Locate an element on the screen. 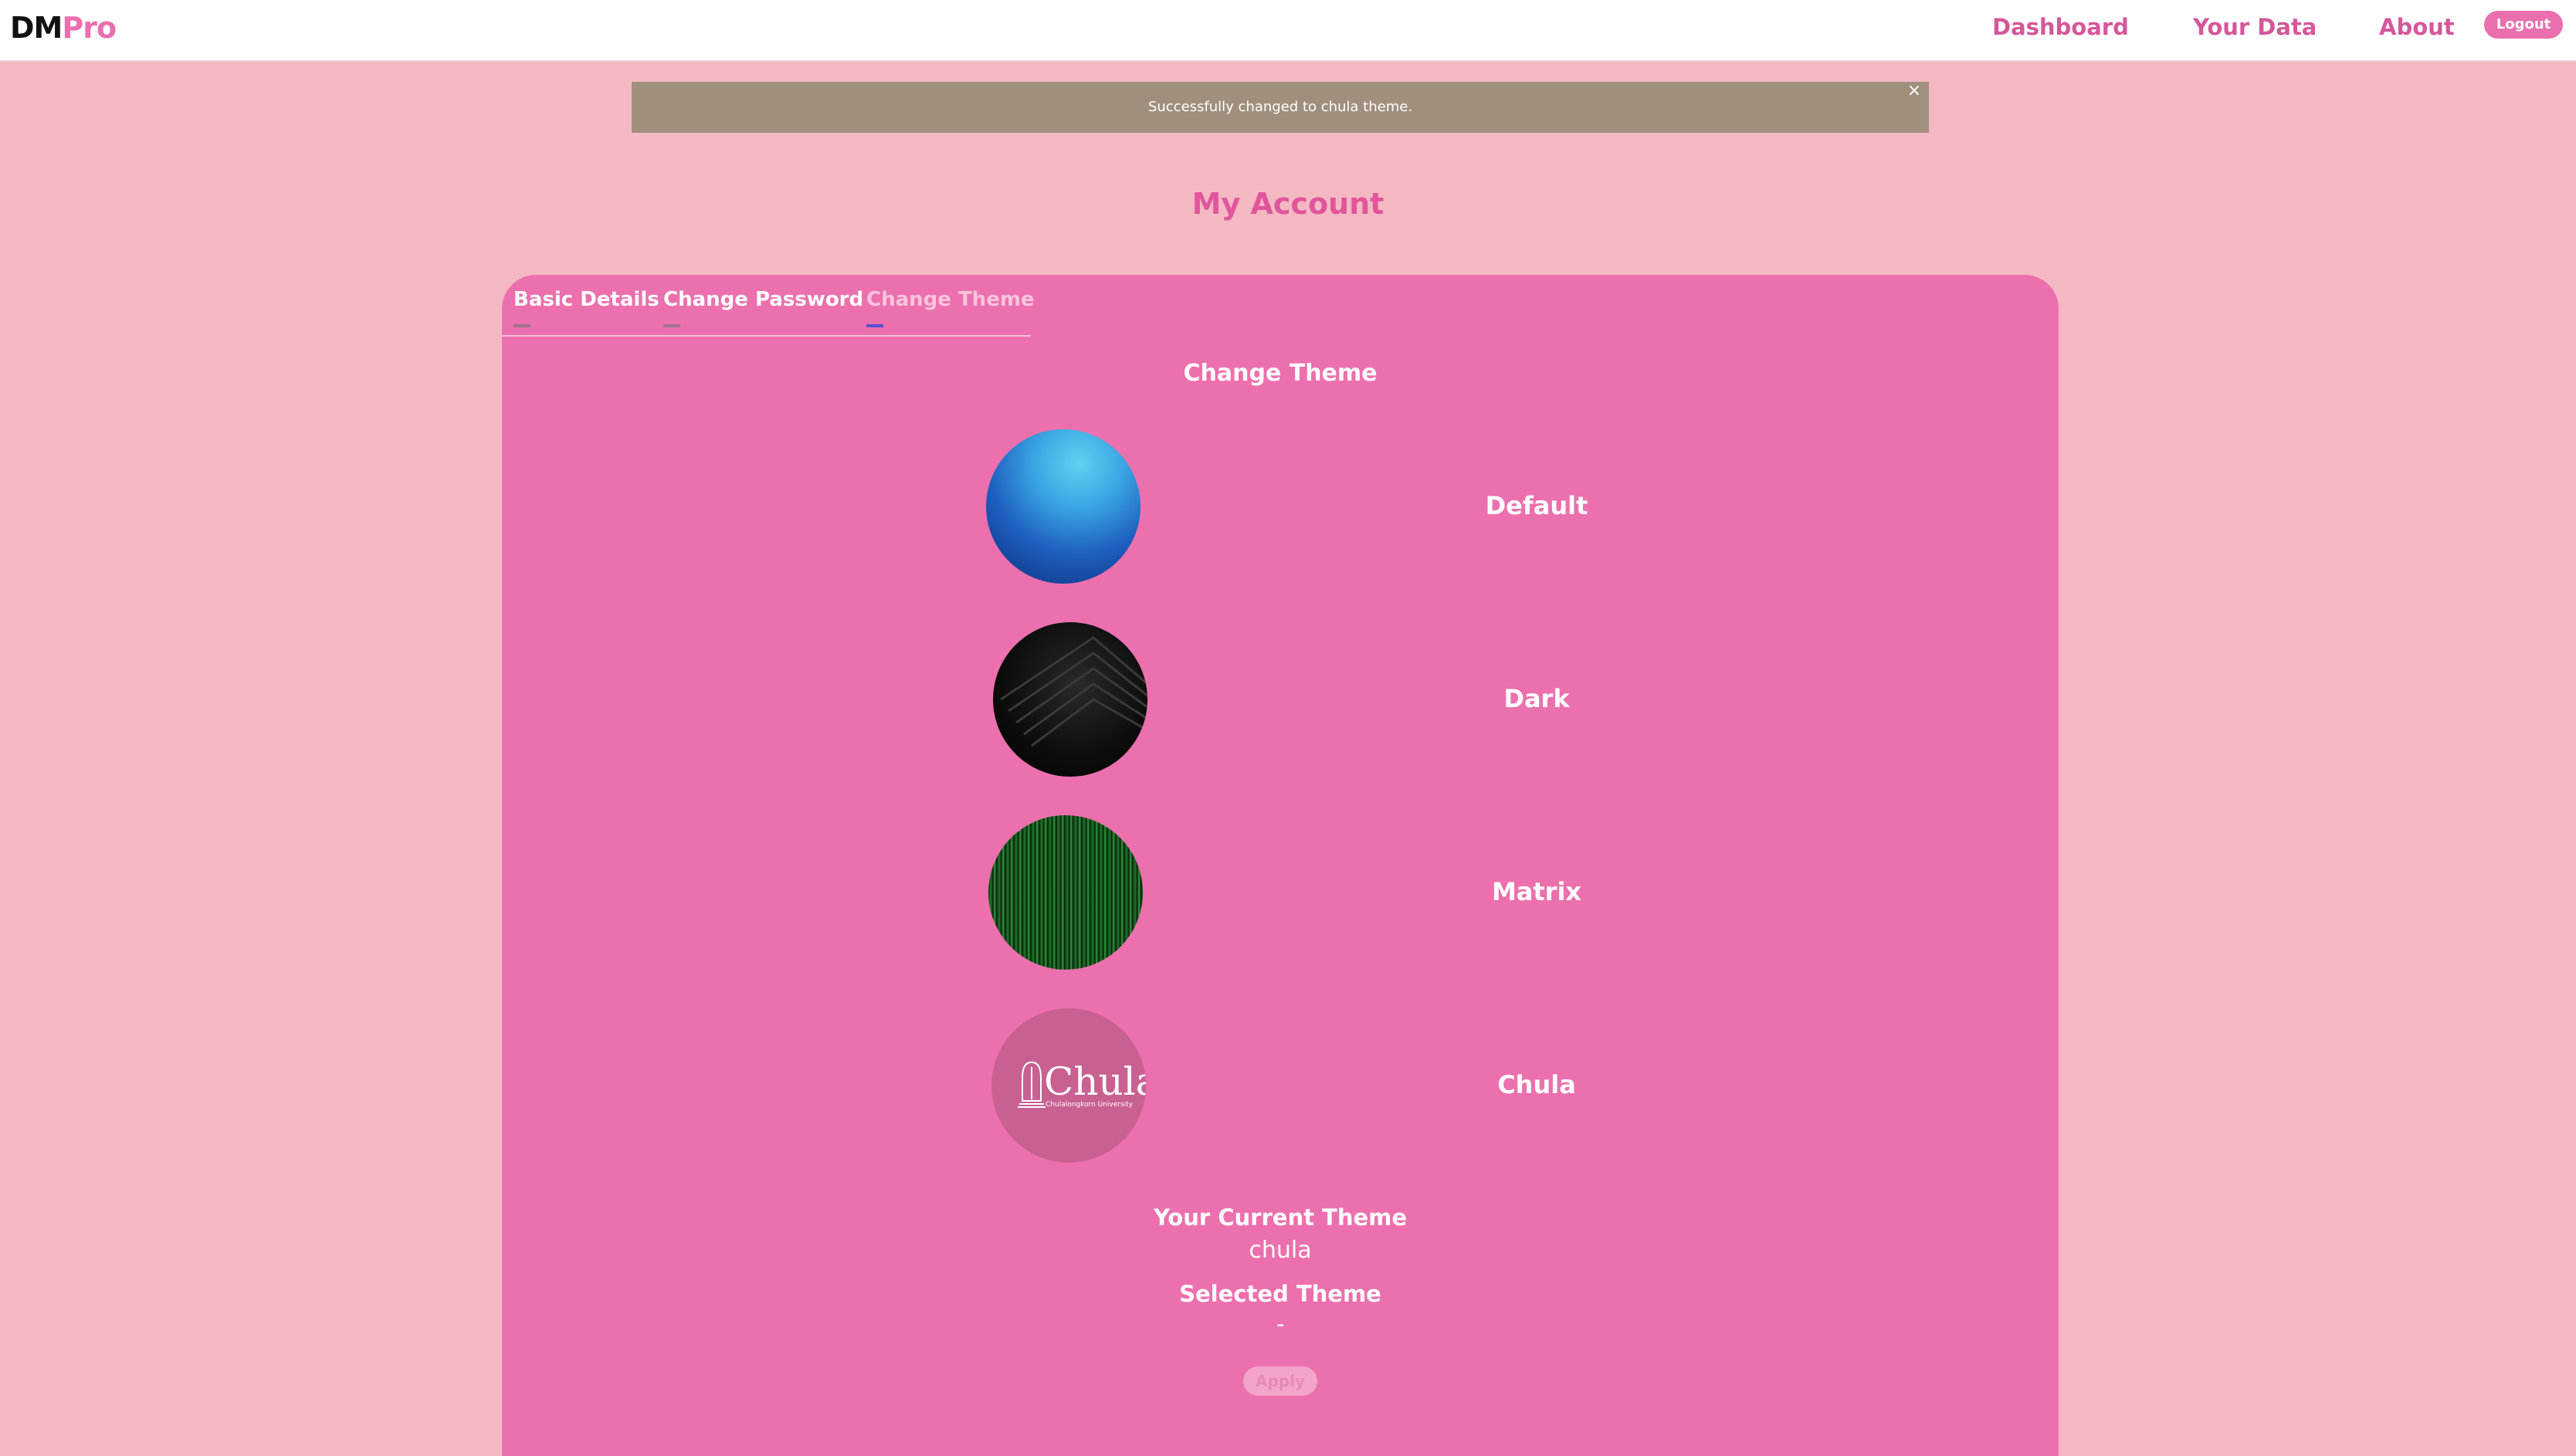 This screenshot has width=2576, height=1456. chula-logo-text: Chula is located at coordinates (1095, 1081).